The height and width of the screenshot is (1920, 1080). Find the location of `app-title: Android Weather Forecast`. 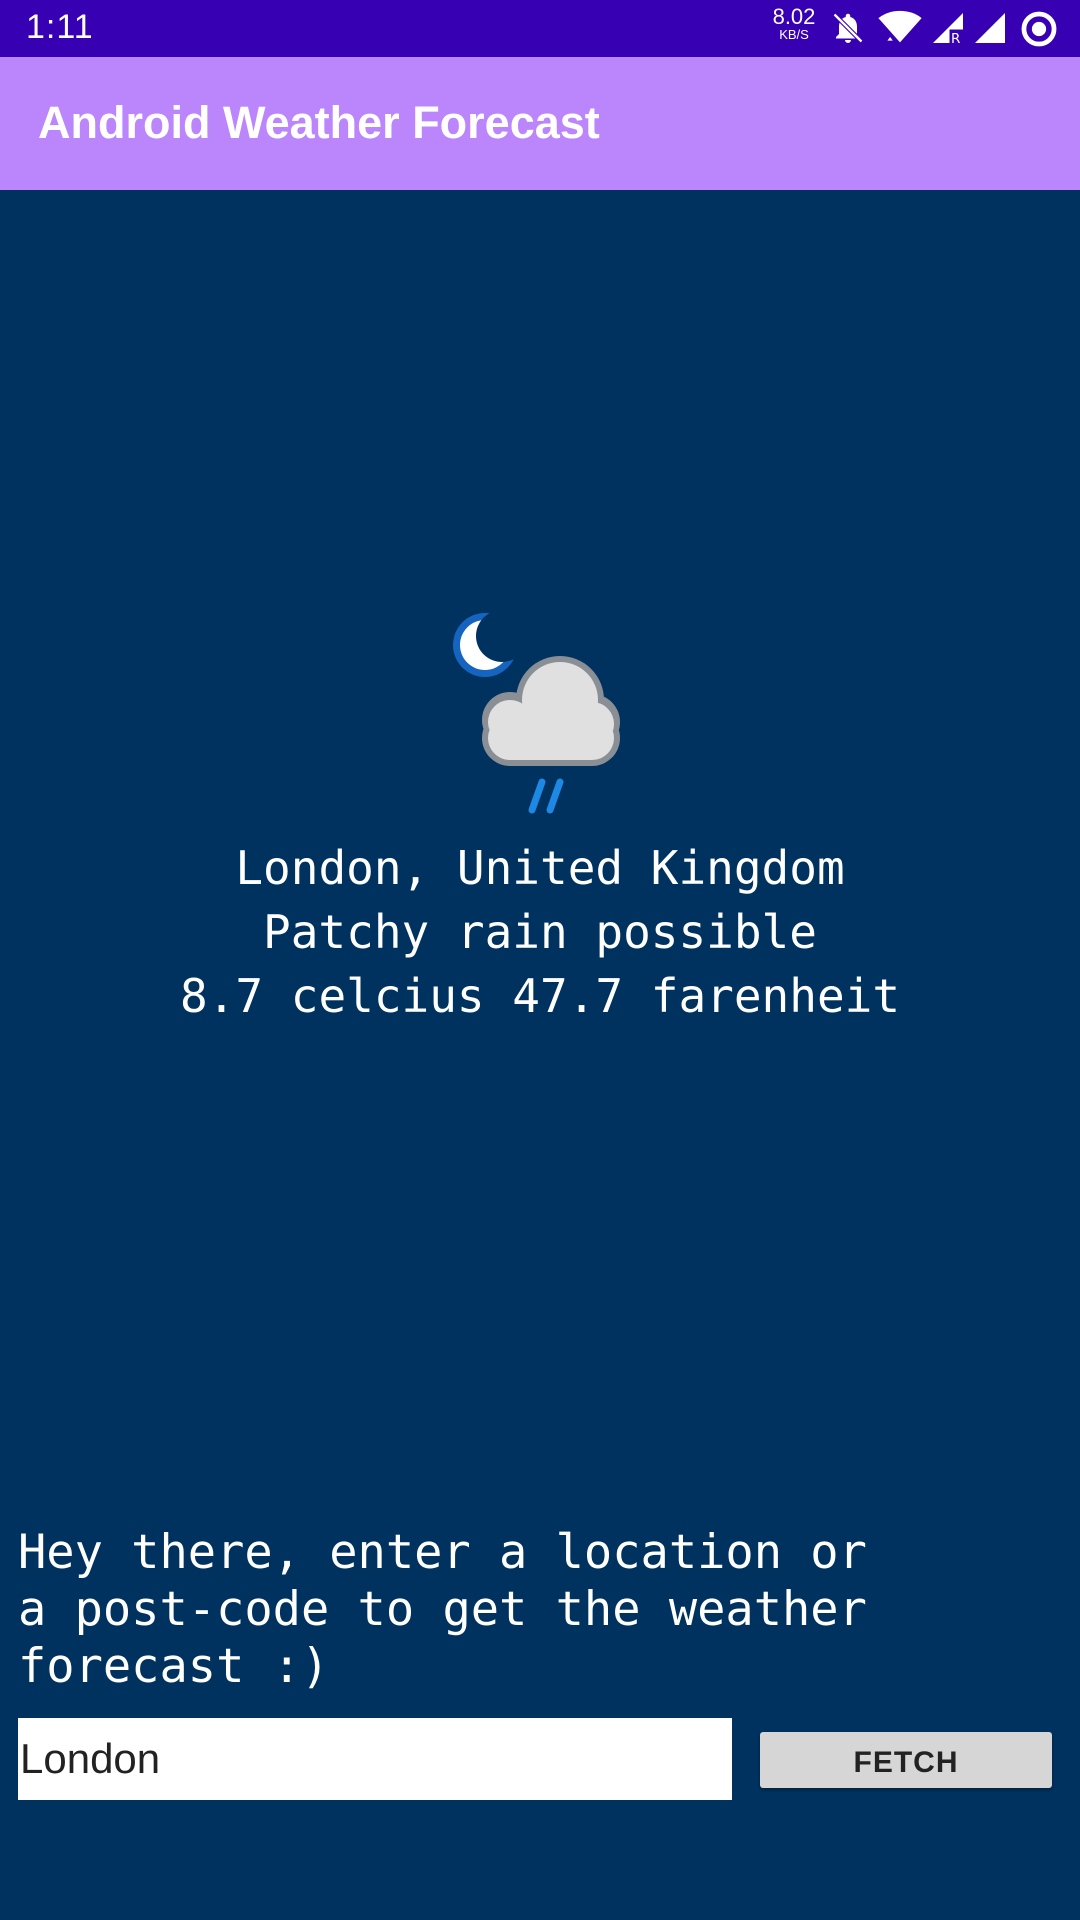

app-title: Android Weather Forecast is located at coordinates (319, 122).